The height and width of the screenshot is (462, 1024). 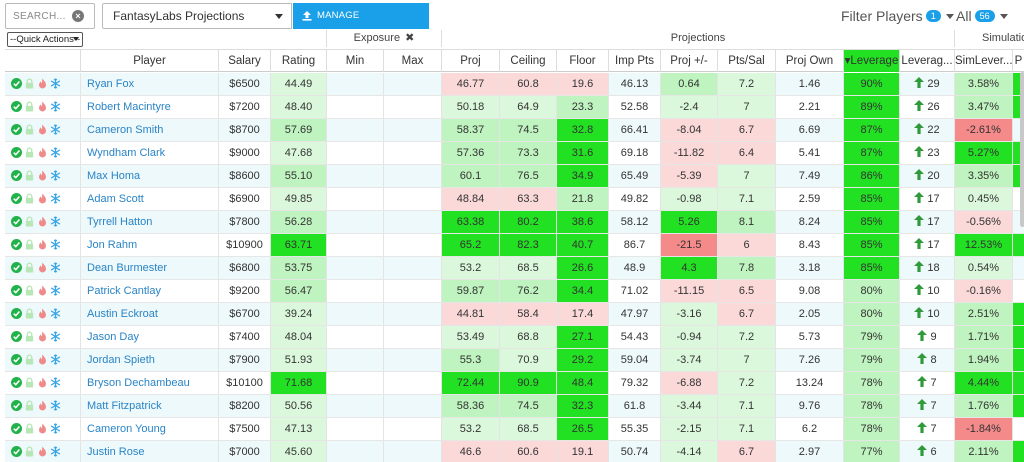 What do you see at coordinates (39, 16) in the screenshot?
I see `search-input` at bounding box center [39, 16].